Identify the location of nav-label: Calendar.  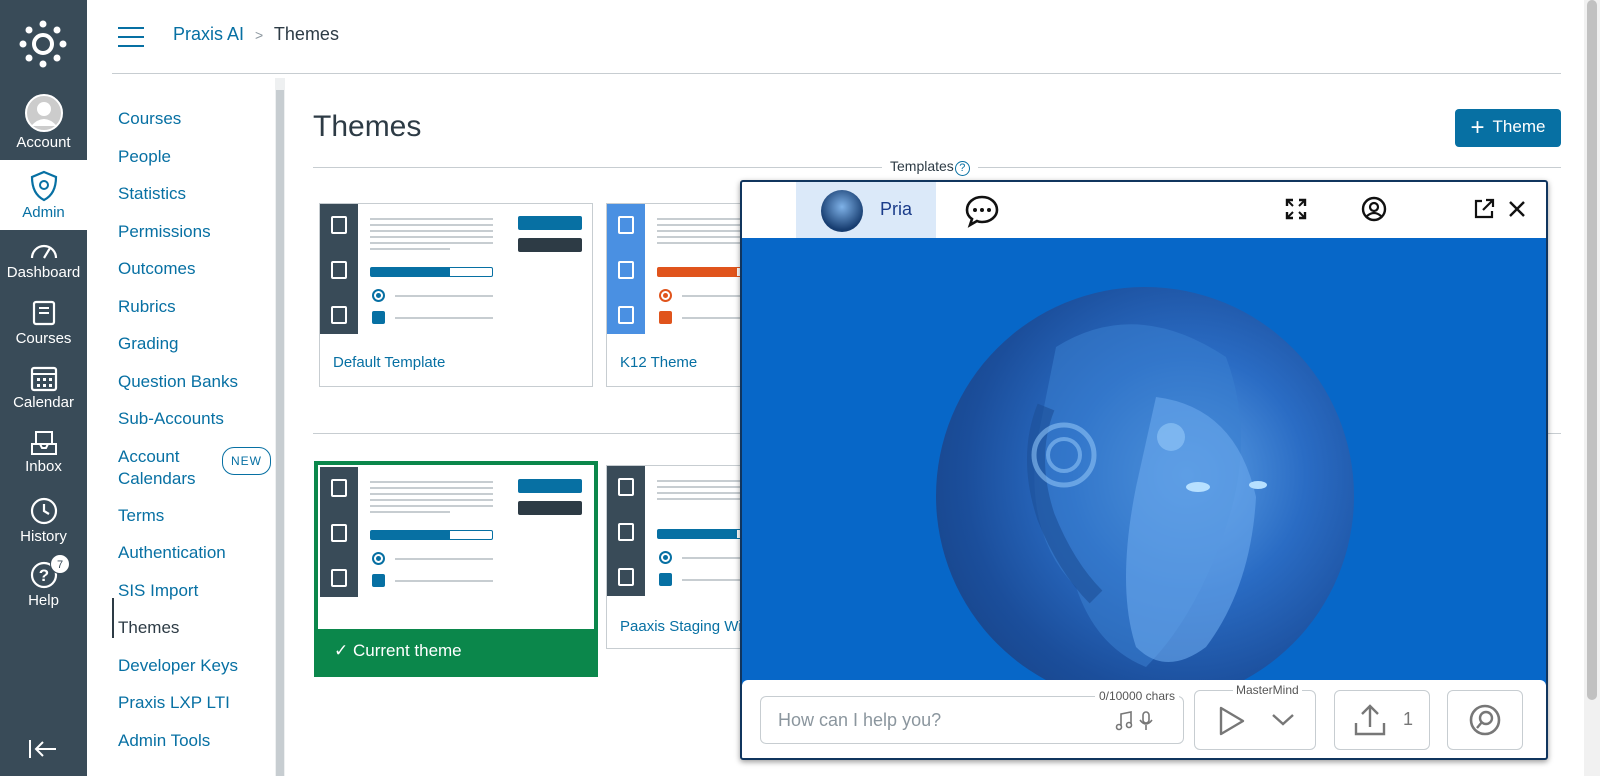
(43, 402).